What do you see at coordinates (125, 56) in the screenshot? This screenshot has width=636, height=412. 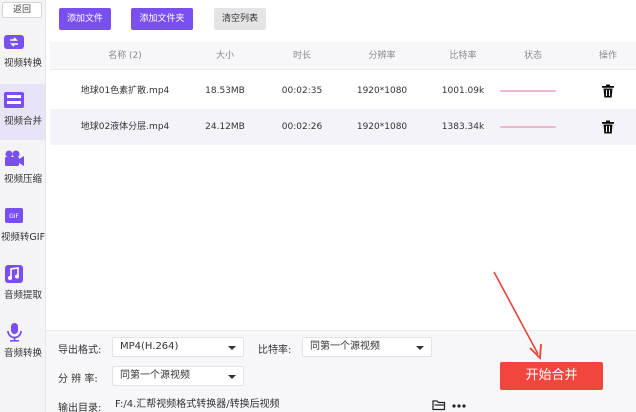 I see `column-name: 名称 (2)` at bounding box center [125, 56].